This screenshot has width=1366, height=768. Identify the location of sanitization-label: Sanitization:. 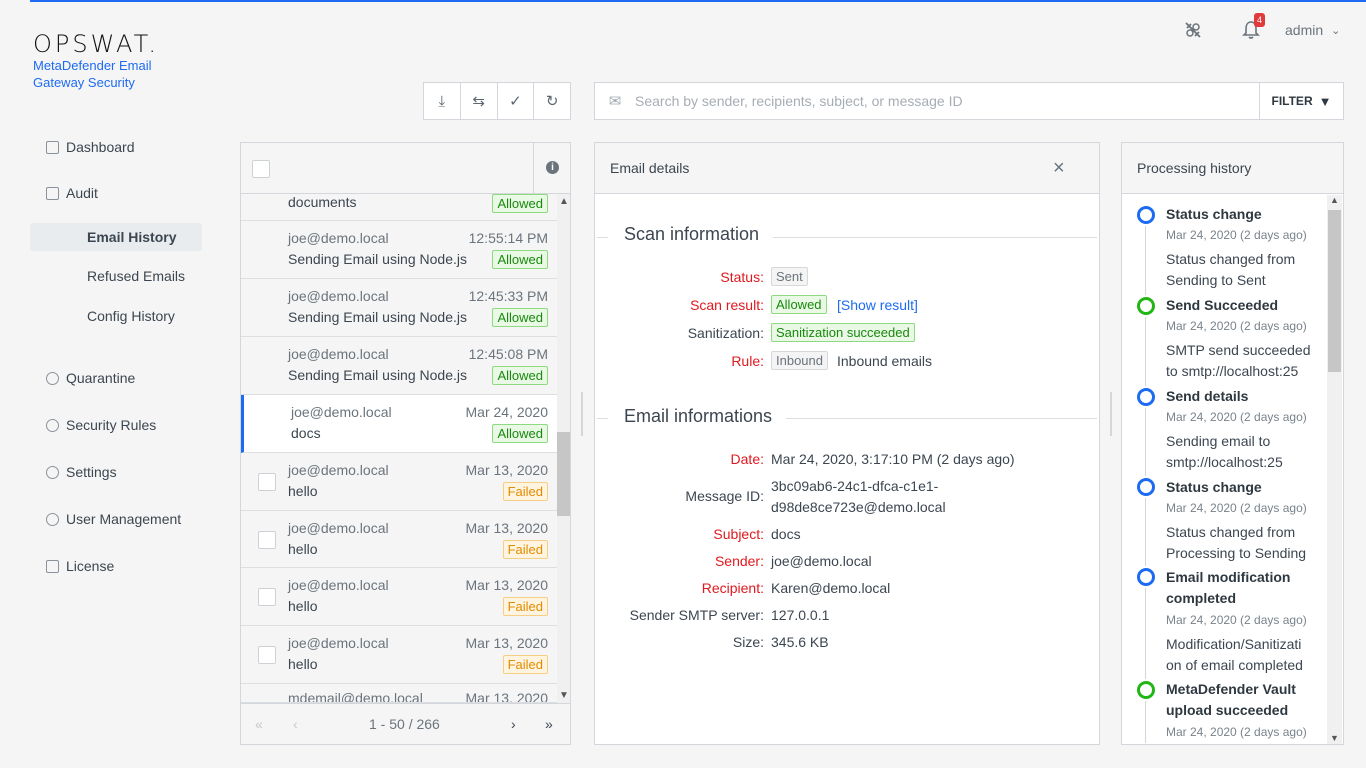
(725, 333).